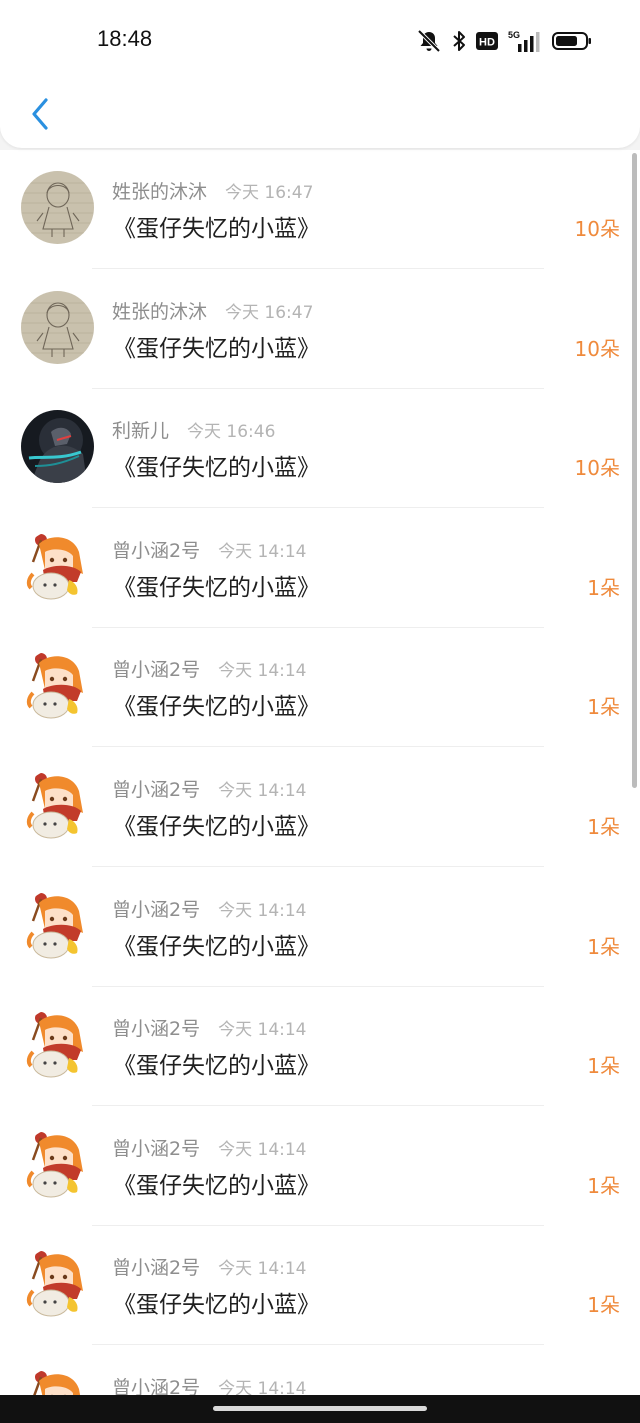 The height and width of the screenshot is (1423, 640). I want to click on top-bar: 18:48 HD 5G, so click(320, 74).